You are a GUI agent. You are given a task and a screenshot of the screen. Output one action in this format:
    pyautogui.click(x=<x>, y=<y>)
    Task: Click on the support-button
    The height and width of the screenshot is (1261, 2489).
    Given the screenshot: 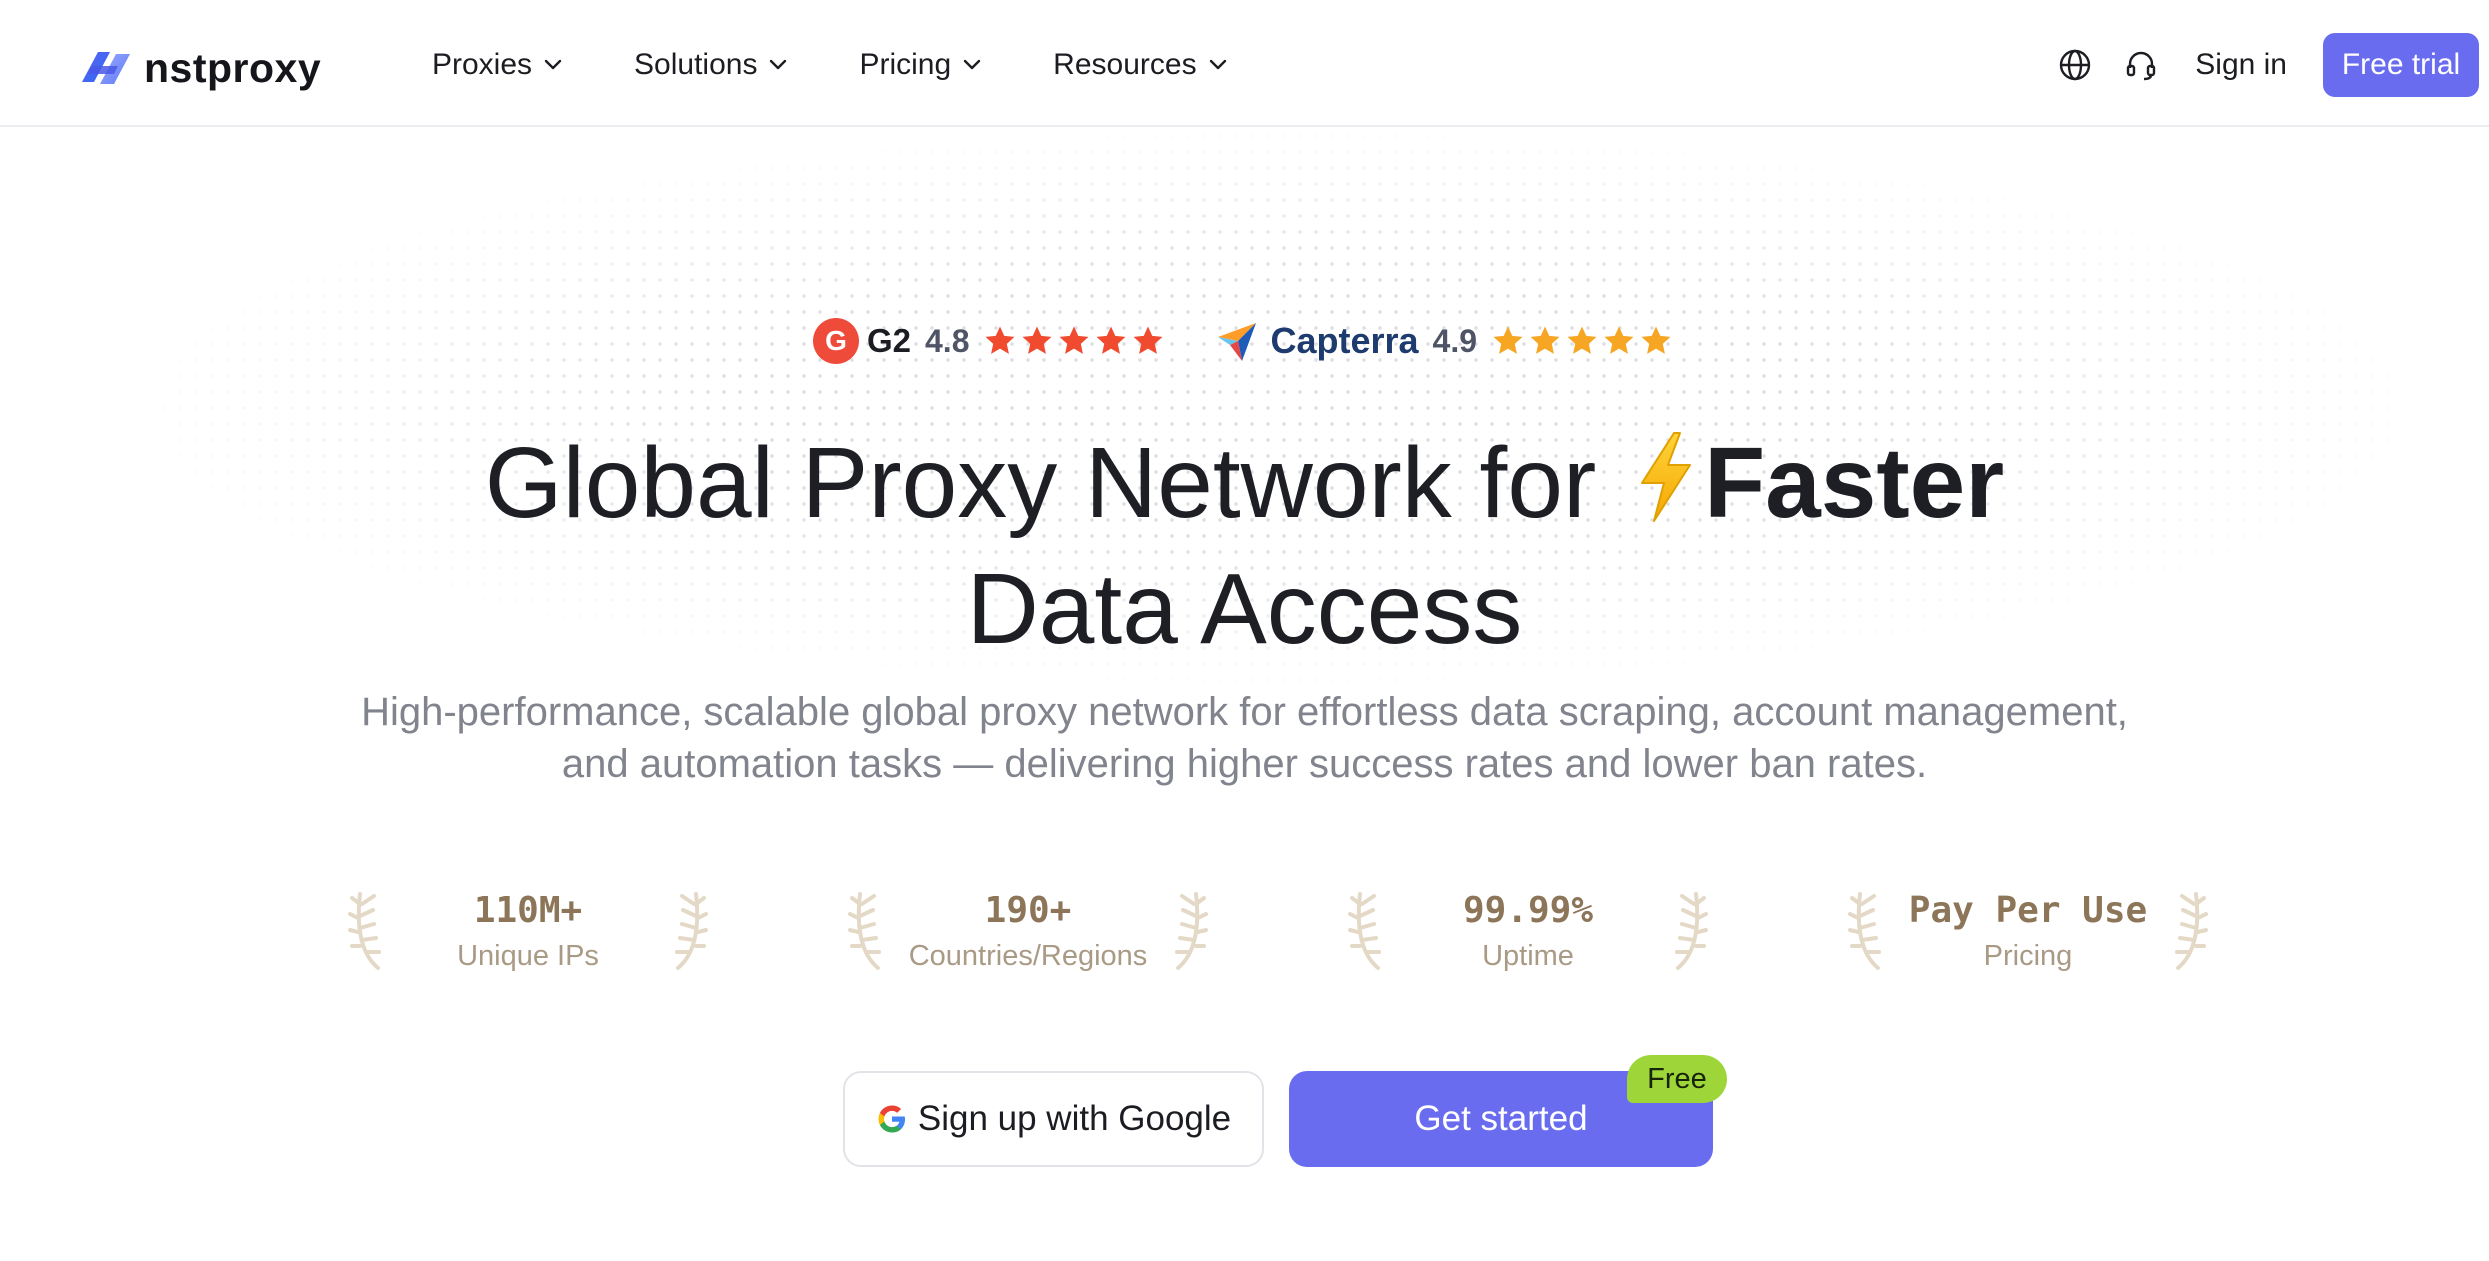 What is the action you would take?
    pyautogui.click(x=2141, y=65)
    